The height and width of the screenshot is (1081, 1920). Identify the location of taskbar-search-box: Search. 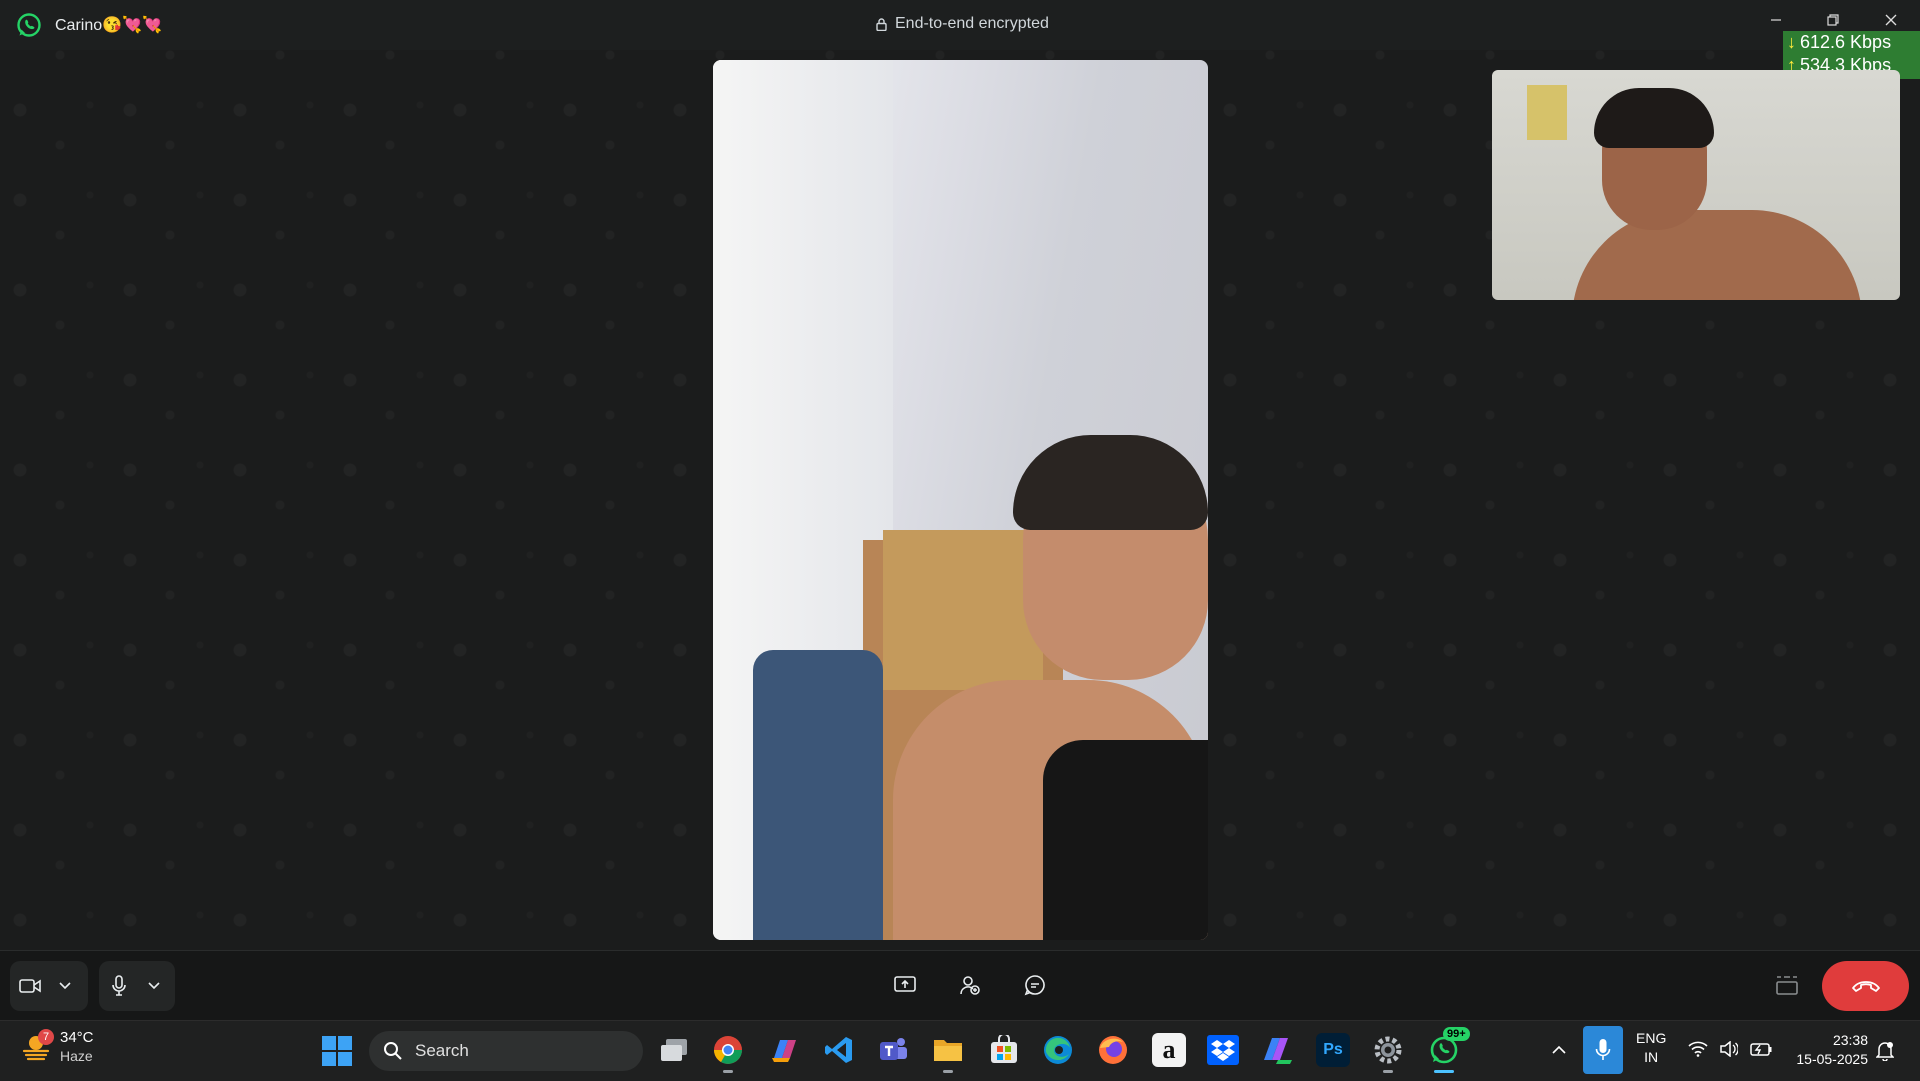
(506, 1051).